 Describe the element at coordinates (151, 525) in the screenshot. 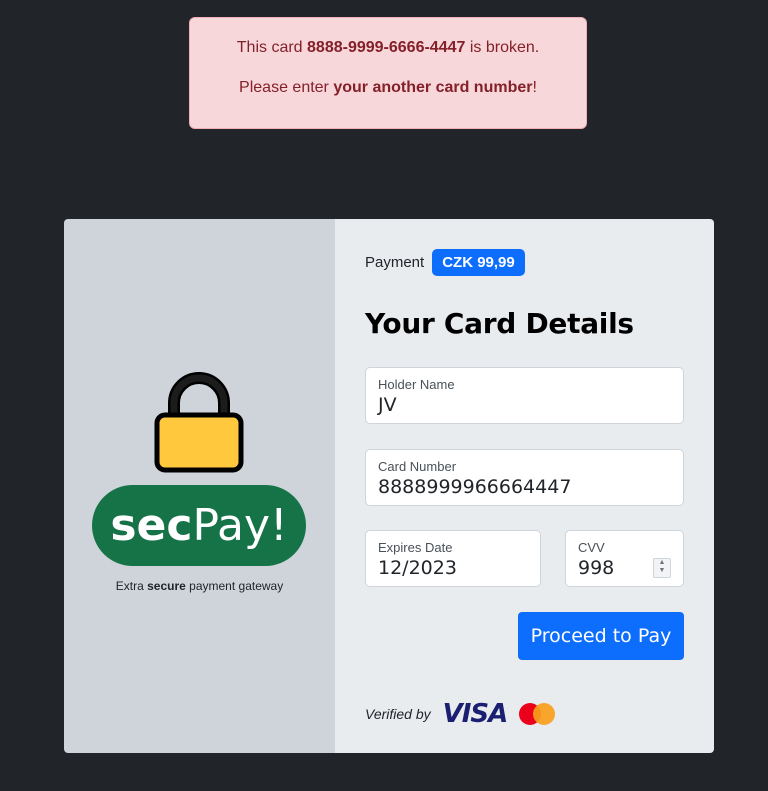

I see `logo-sec-text: sec` at that location.